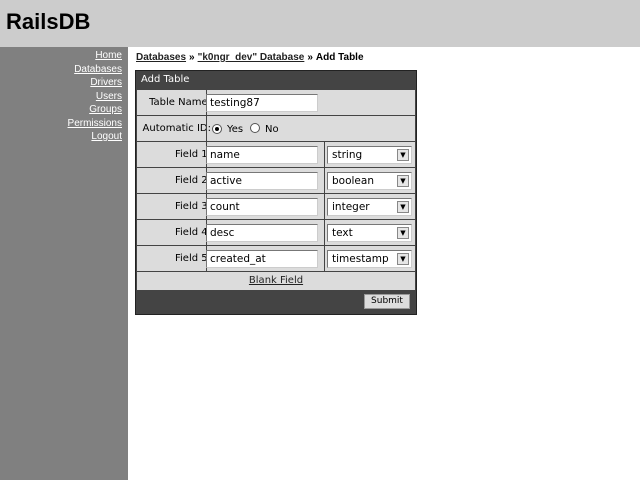  I want to click on field-type-value: boolean, so click(353, 181).